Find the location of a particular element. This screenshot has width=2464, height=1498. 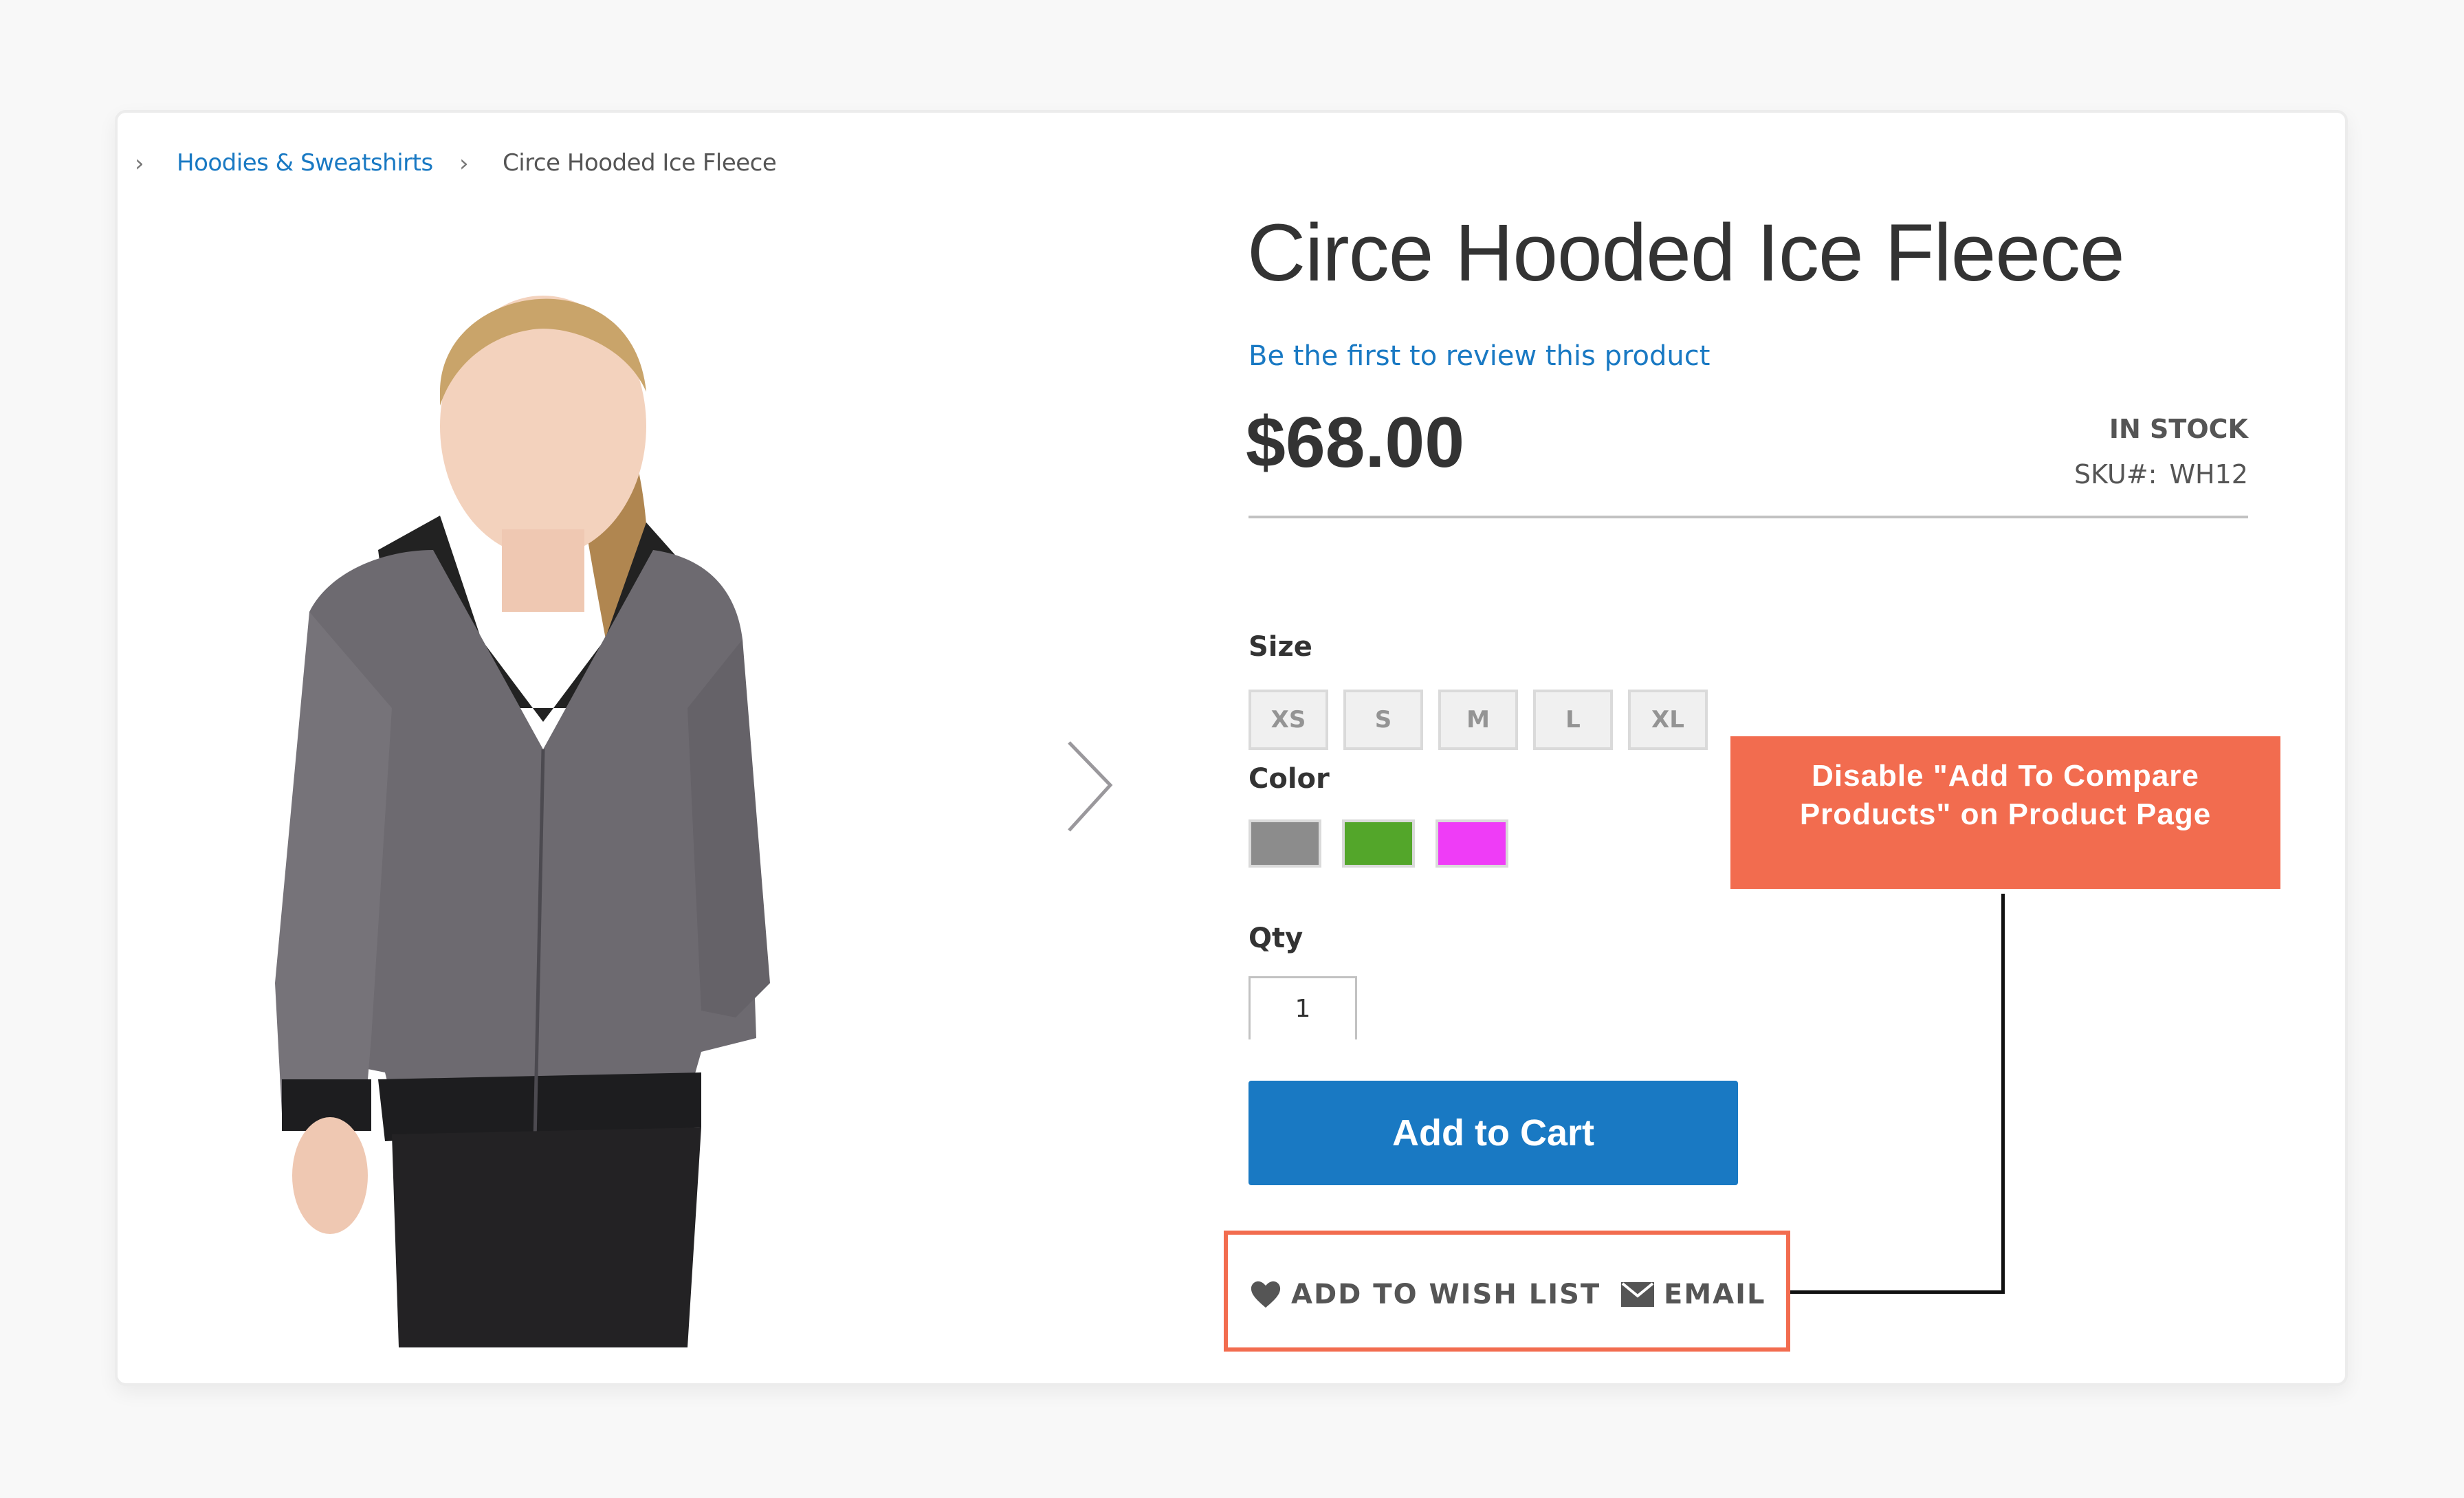

color-option-purple is located at coordinates (1472, 843).